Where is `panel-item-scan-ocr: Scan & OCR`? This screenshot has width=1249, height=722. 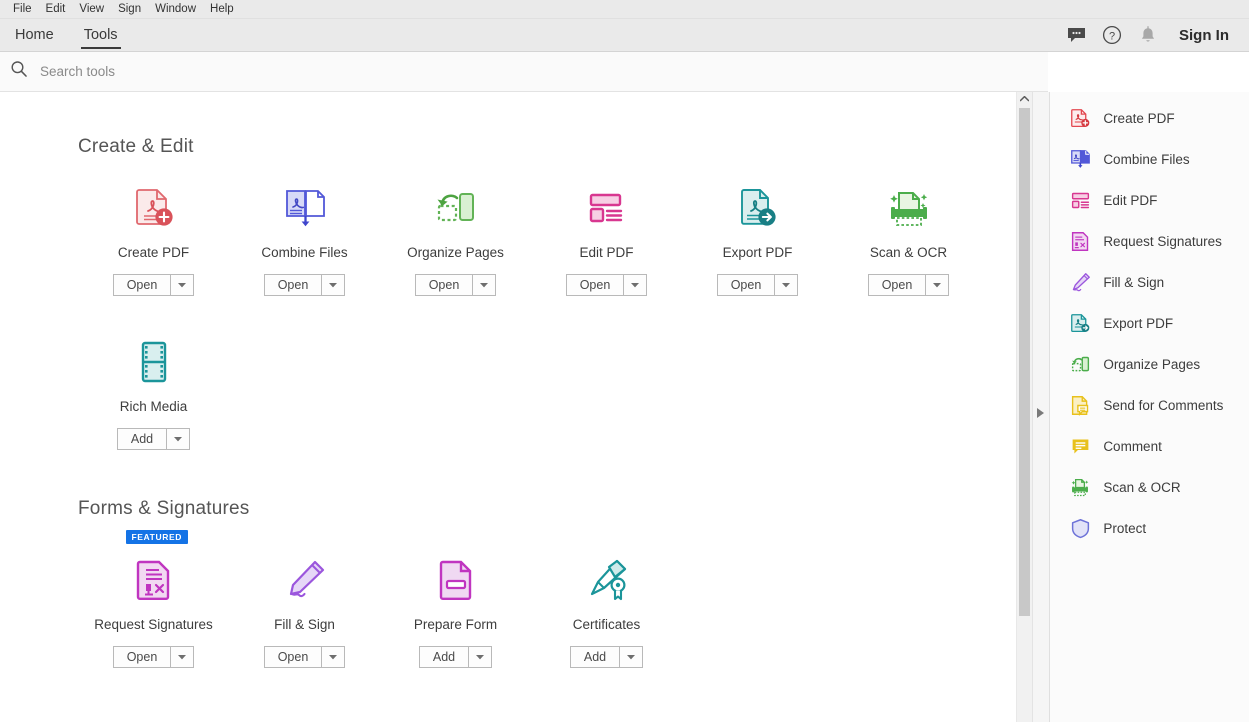 panel-item-scan-ocr: Scan & OCR is located at coordinates (1149, 487).